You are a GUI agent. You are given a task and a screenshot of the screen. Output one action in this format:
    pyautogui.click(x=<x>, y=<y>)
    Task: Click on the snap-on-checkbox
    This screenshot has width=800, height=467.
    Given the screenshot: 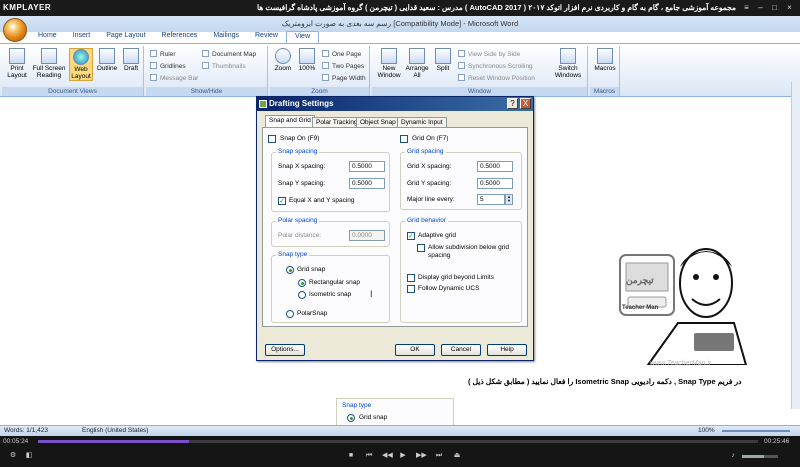 What is the action you would take?
    pyautogui.click(x=272, y=139)
    